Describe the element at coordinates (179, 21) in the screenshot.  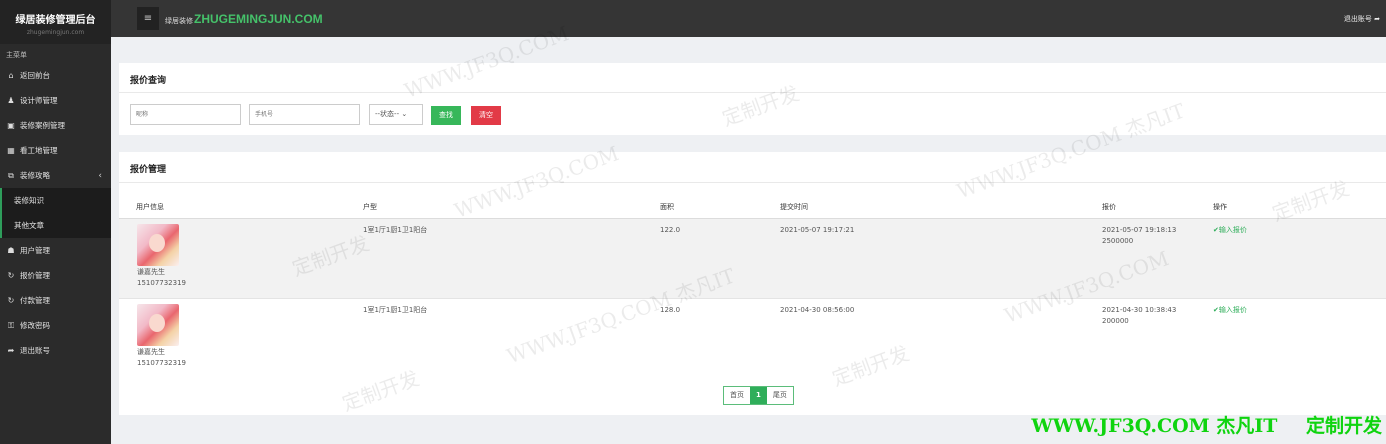
I see `site-title-cn: 绿居装修` at that location.